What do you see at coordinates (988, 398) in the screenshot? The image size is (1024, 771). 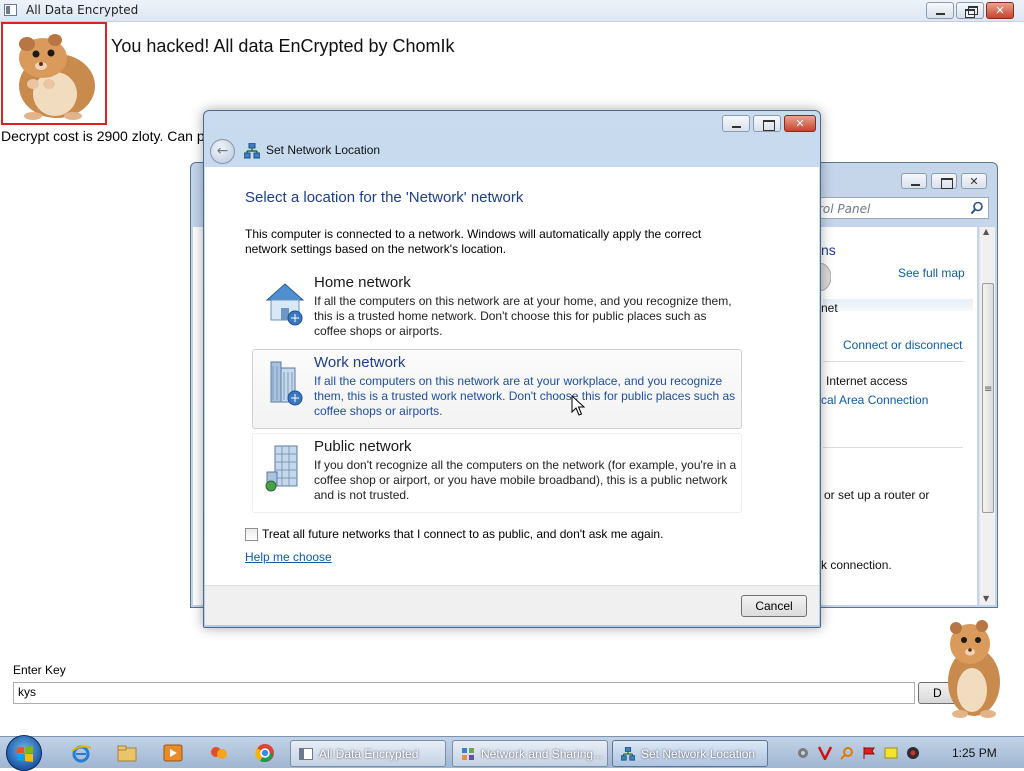 I see `cp-scroll-thumb` at bounding box center [988, 398].